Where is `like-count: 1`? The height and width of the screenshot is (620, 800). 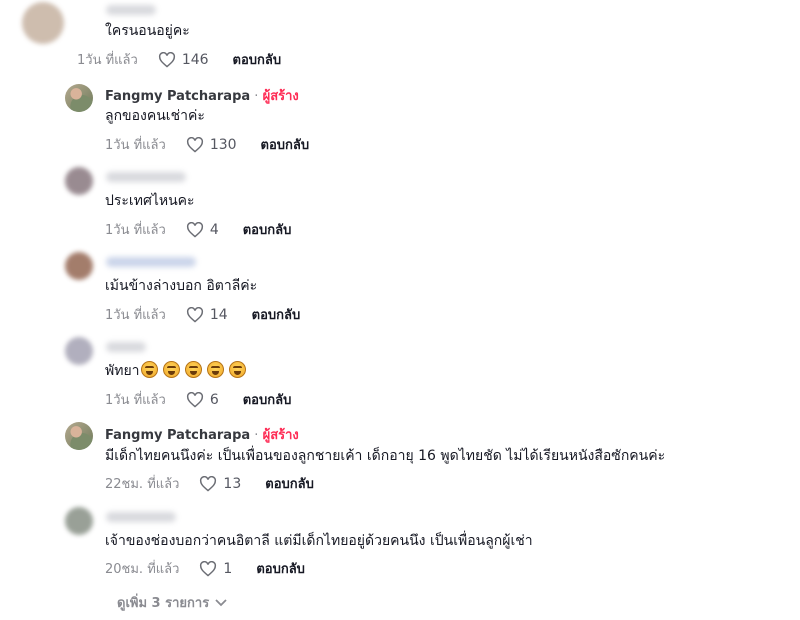
like-count: 1 is located at coordinates (228, 568).